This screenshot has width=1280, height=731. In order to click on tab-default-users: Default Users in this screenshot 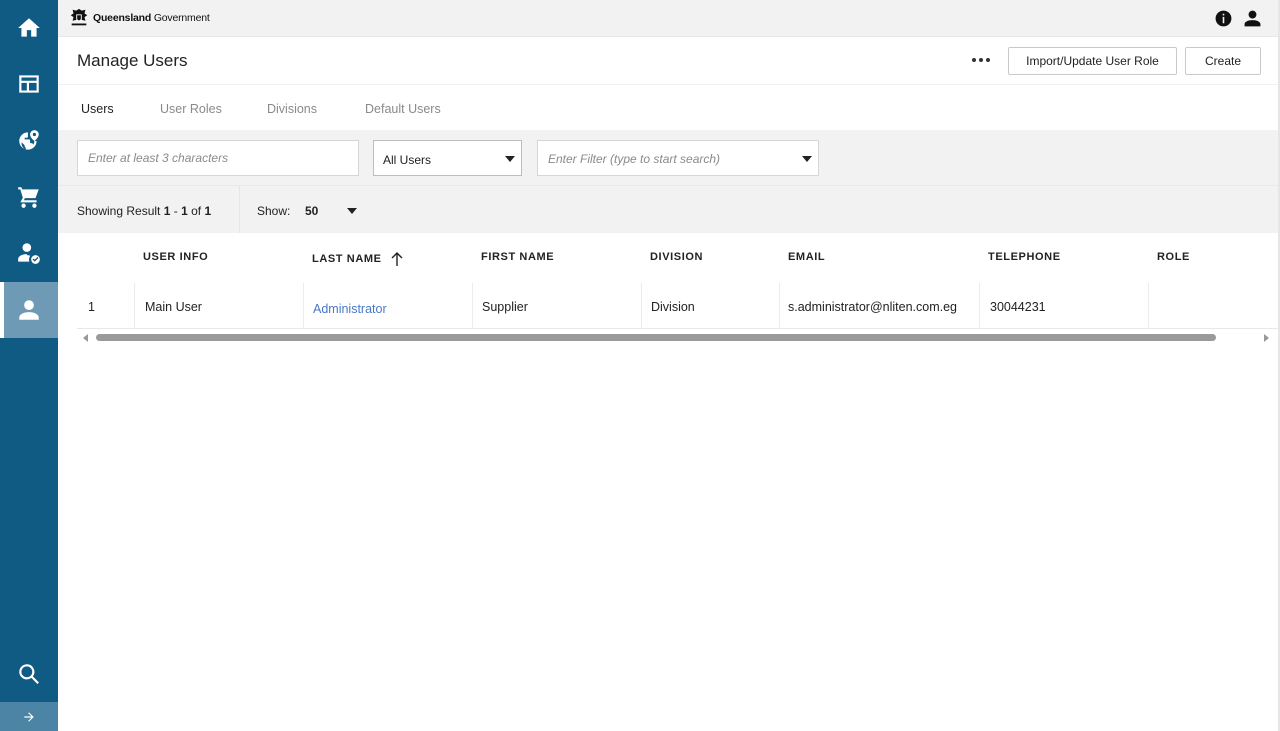, I will do `click(403, 109)`.